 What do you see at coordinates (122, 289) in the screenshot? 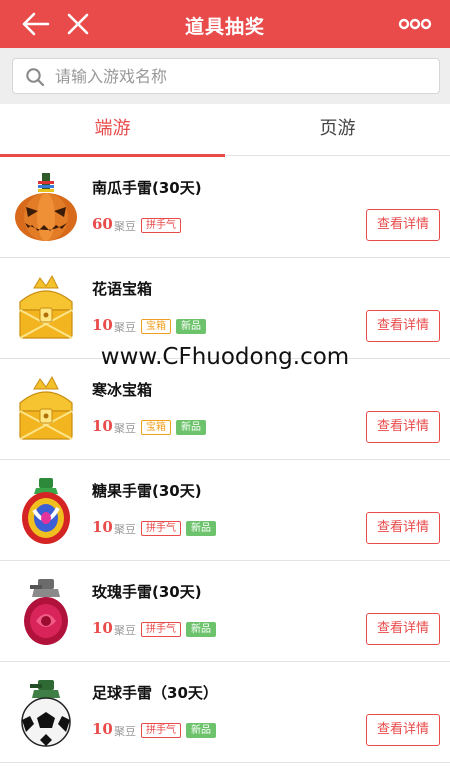
I see `item-name: 花语宝箱` at bounding box center [122, 289].